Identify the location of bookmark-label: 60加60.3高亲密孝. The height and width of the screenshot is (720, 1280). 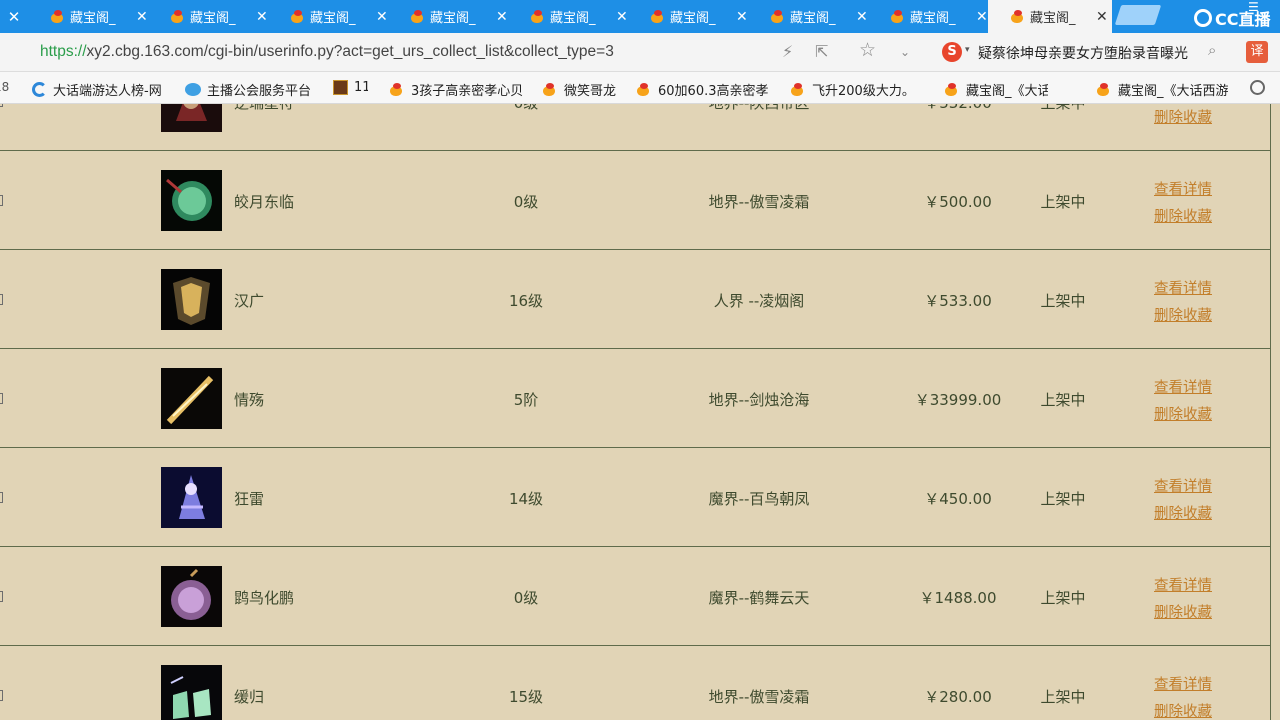
(713, 91).